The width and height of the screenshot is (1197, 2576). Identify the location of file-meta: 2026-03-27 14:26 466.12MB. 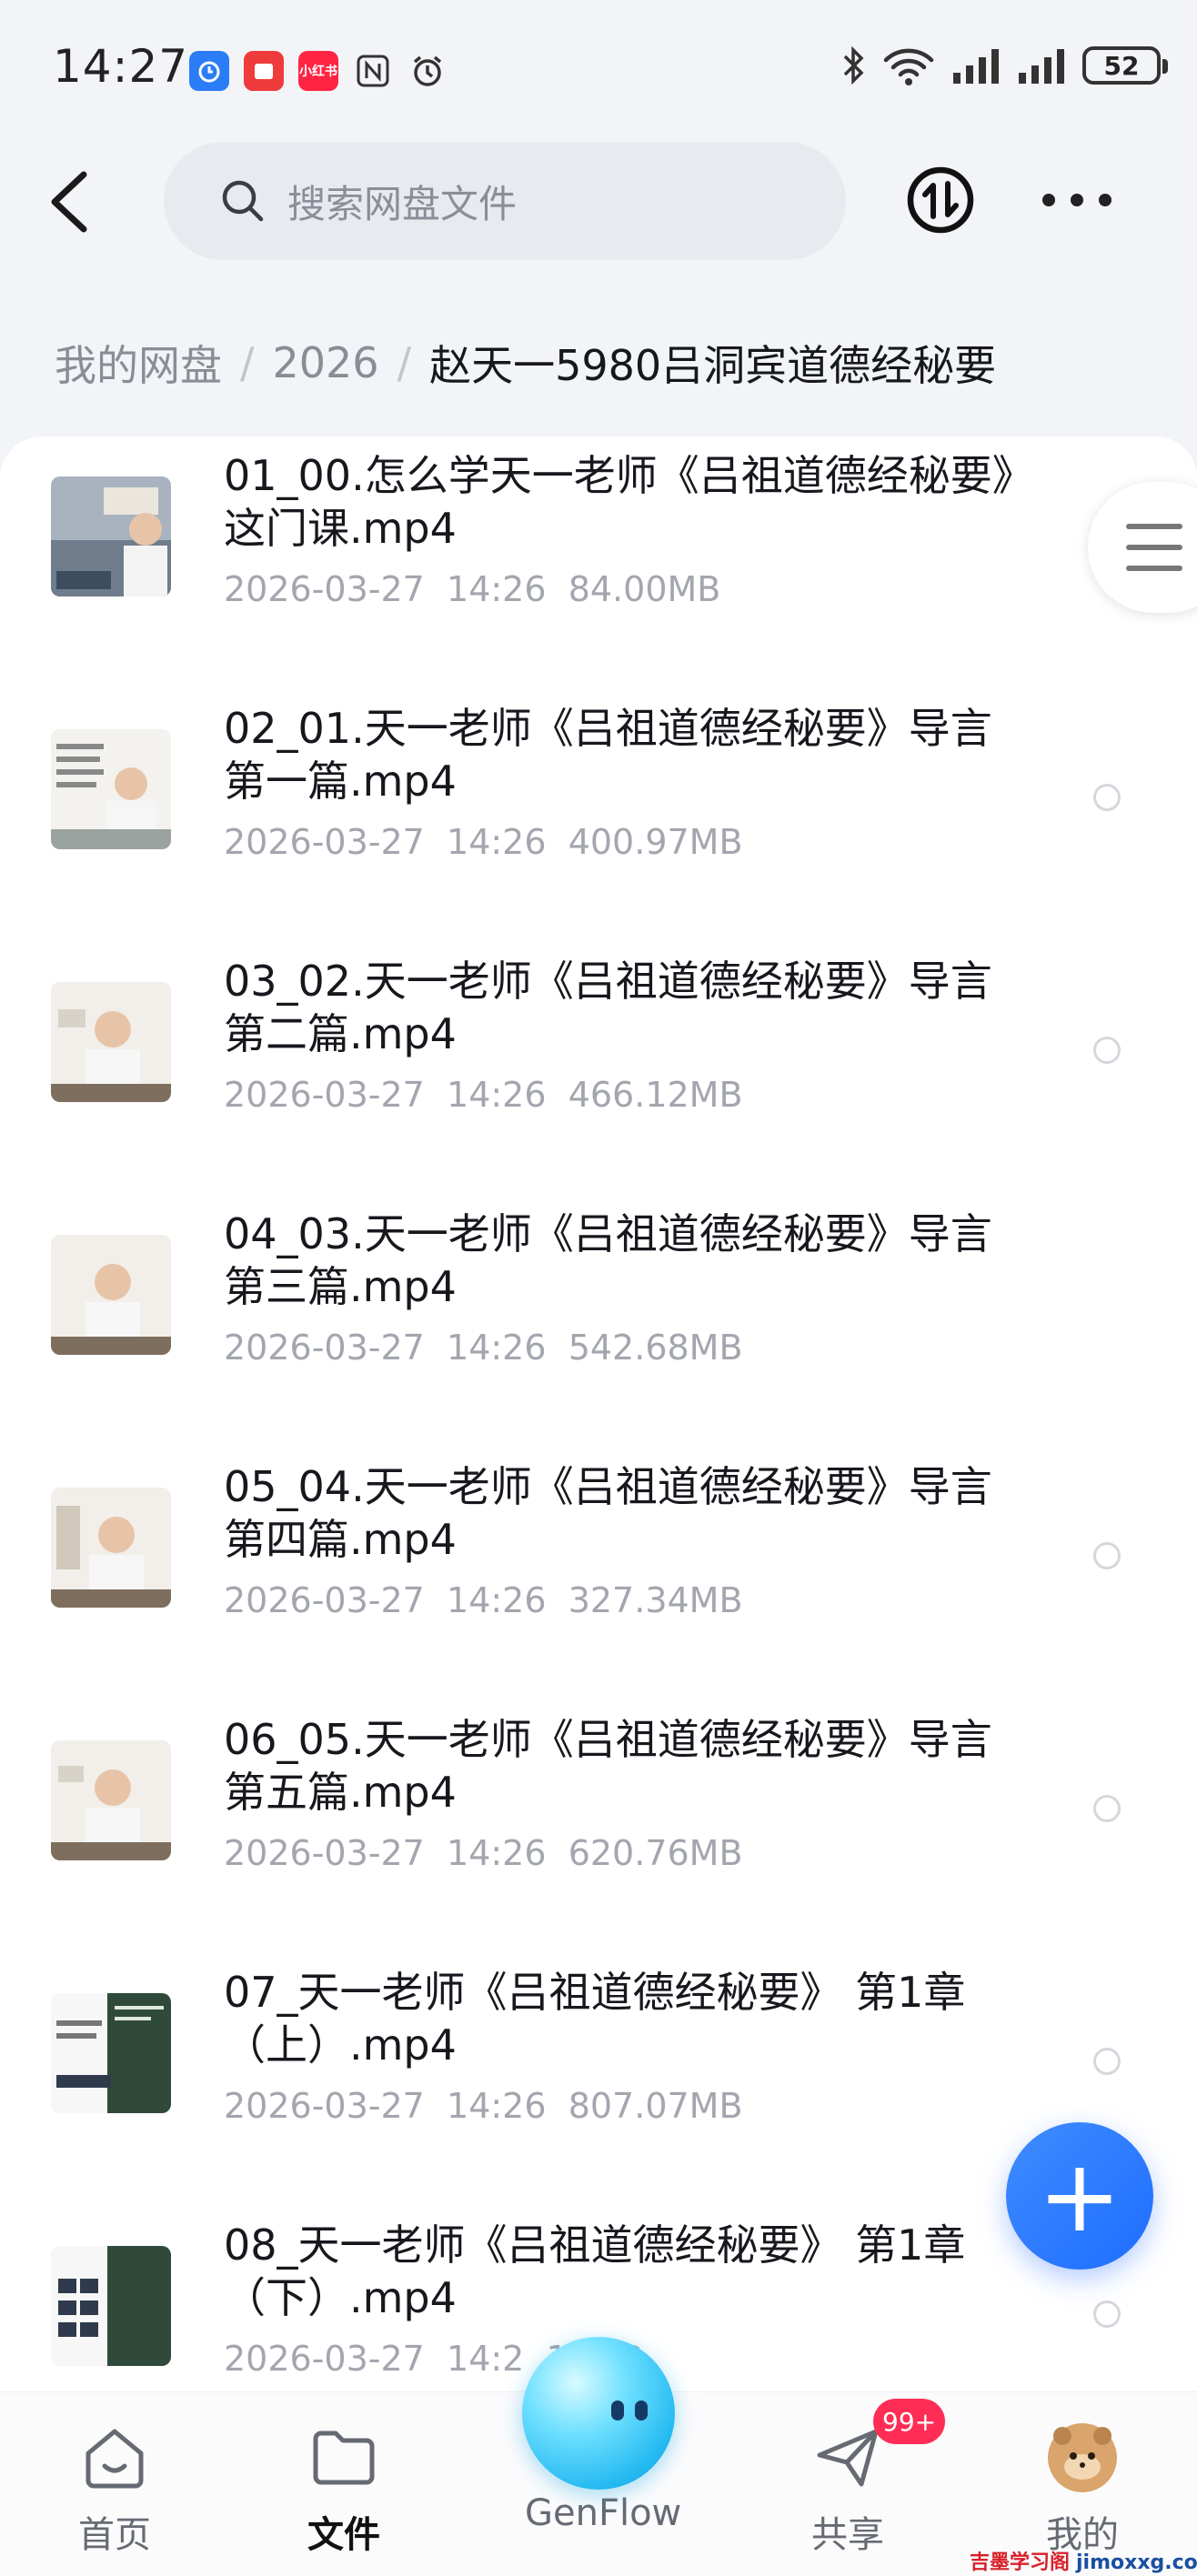
(483, 1095).